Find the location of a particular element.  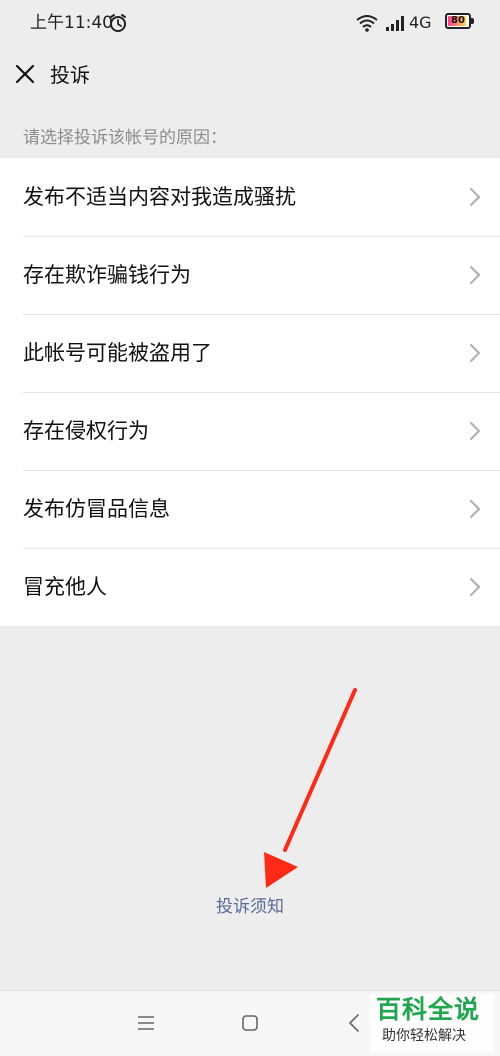

nav-bar: 投诉 is located at coordinates (250, 75).